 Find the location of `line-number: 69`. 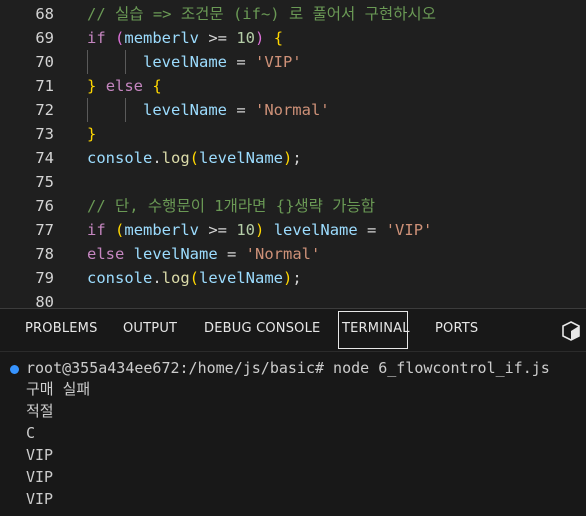

line-number: 69 is located at coordinates (44, 38).